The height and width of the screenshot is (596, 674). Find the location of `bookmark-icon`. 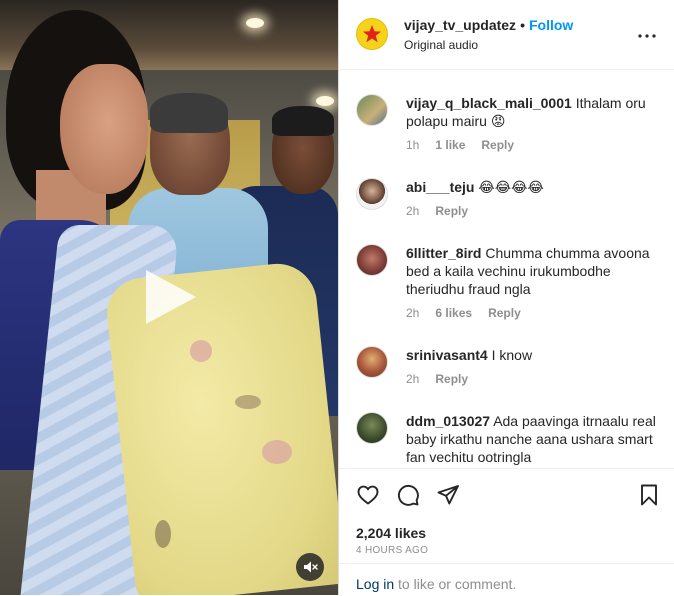

bookmark-icon is located at coordinates (649, 495).